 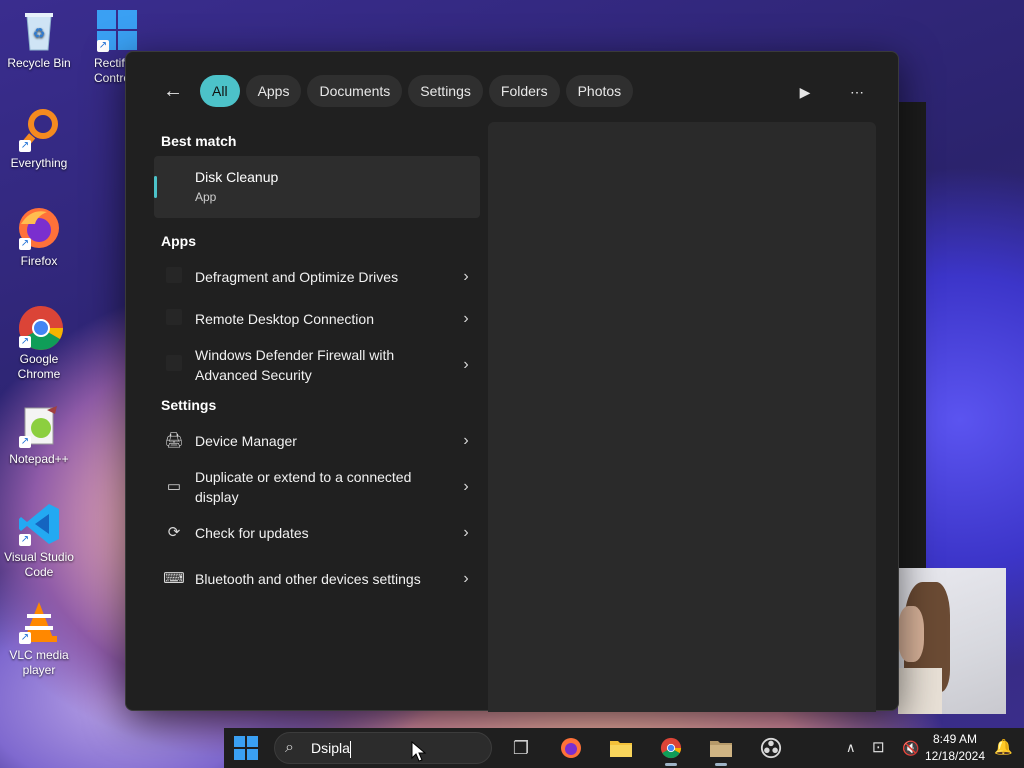 What do you see at coordinates (39, 163) in the screenshot?
I see `desktop-icon-label: Everything` at bounding box center [39, 163].